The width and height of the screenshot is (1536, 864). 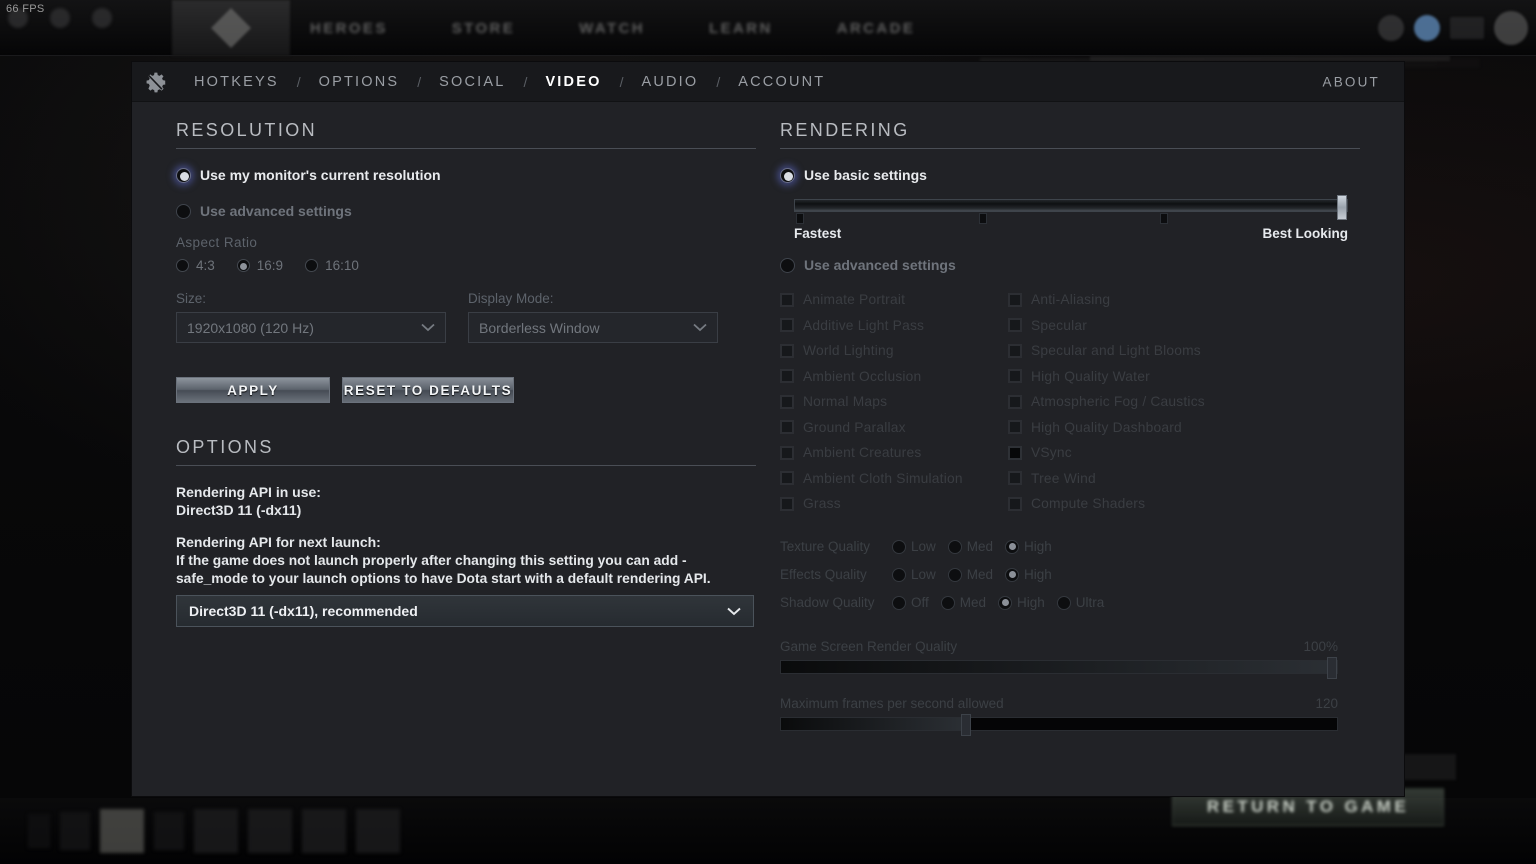 What do you see at coordinates (1122, 300) in the screenshot?
I see `checkbox-anti-aliasing: Anti-Aliasing` at bounding box center [1122, 300].